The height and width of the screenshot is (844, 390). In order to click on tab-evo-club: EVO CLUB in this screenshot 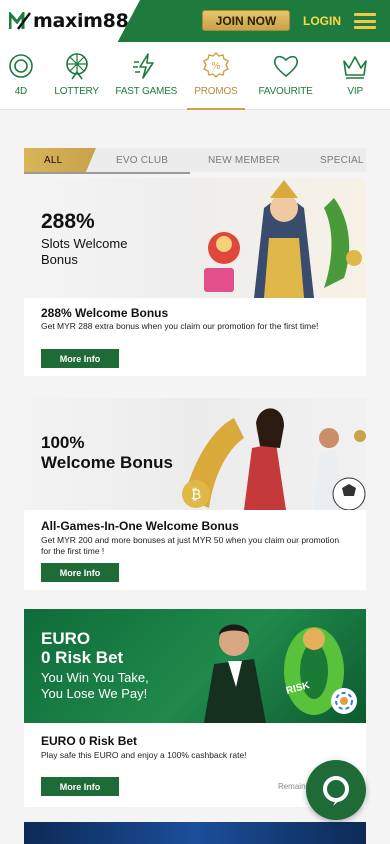, I will do `click(142, 160)`.